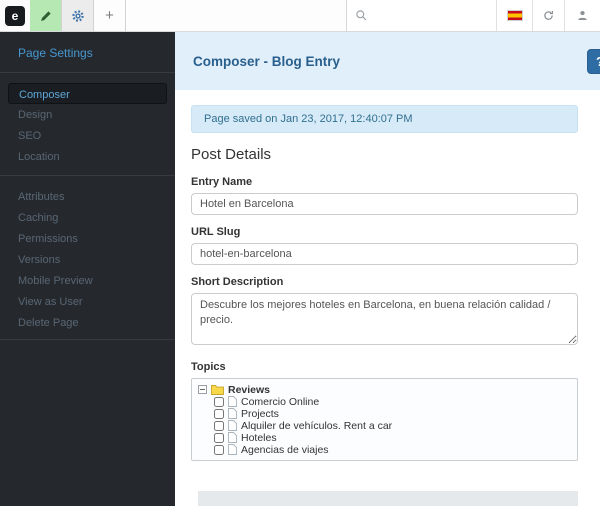 The image size is (600, 506). What do you see at coordinates (384, 449) in the screenshot?
I see `topic-item: Agencias de viajes` at bounding box center [384, 449].